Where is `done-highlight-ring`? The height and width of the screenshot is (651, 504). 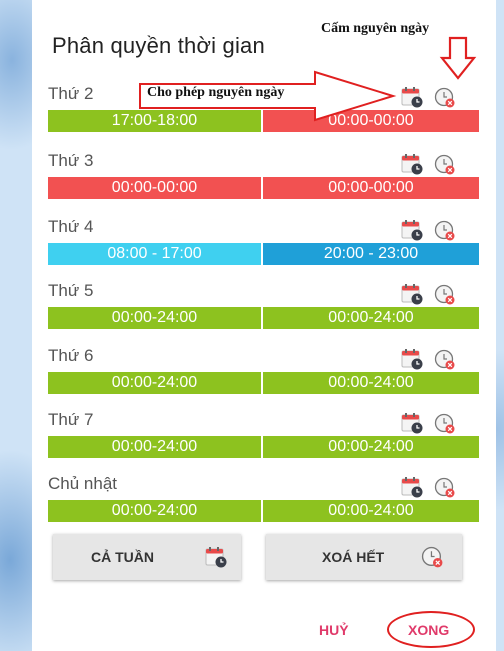
done-highlight-ring is located at coordinates (431, 629).